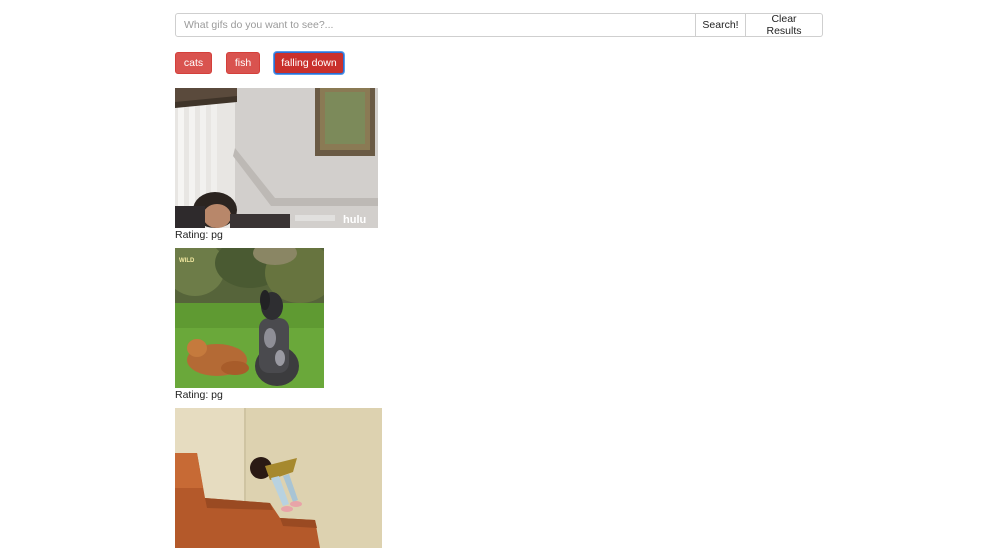 The image size is (1000, 548). What do you see at coordinates (309, 63) in the screenshot?
I see `topic-button-falling-down: falling down` at bounding box center [309, 63].